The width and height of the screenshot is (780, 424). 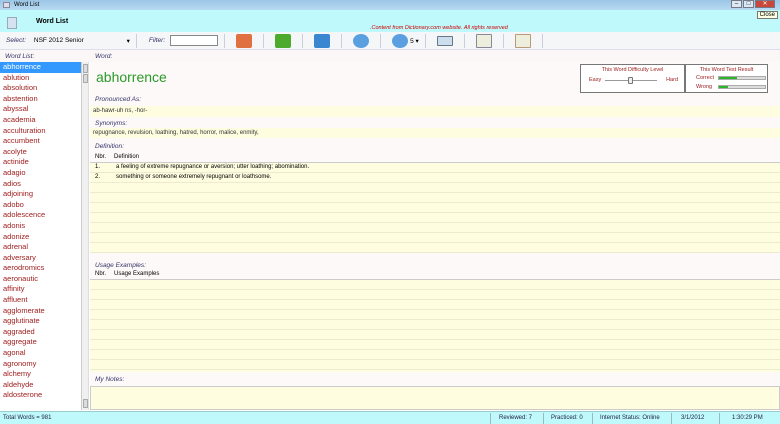 I want to click on document-icon, so click(x=12, y=23).